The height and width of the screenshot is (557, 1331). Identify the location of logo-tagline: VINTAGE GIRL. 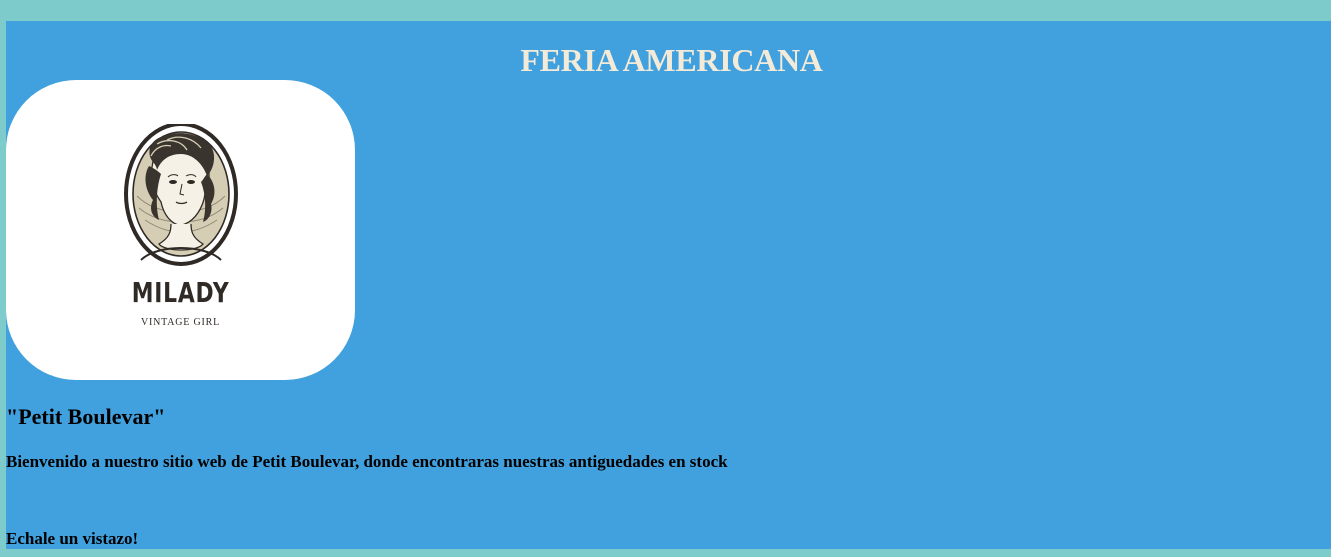
(180, 322).